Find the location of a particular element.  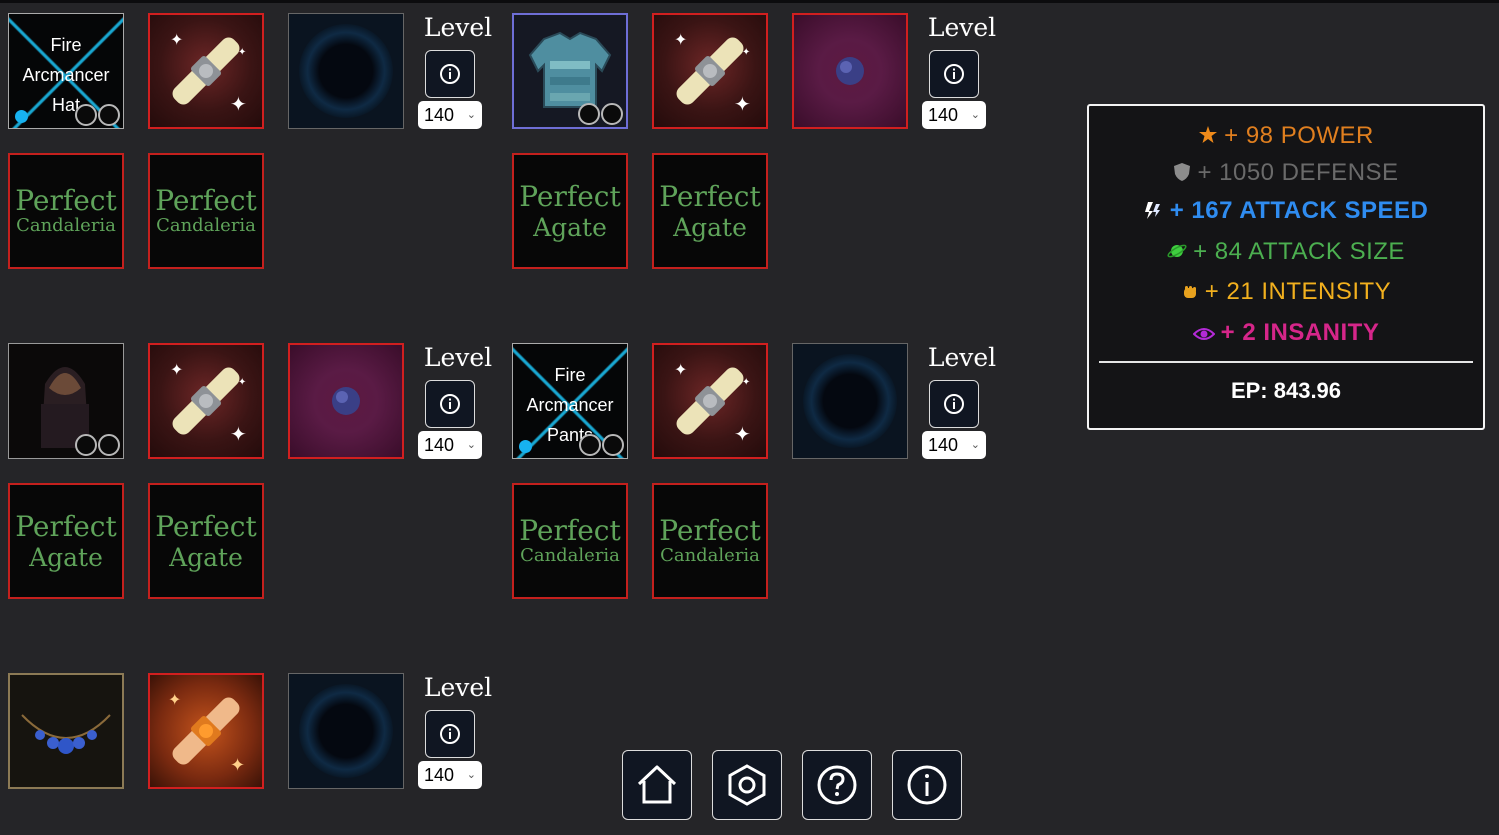

home-button is located at coordinates (657, 785).